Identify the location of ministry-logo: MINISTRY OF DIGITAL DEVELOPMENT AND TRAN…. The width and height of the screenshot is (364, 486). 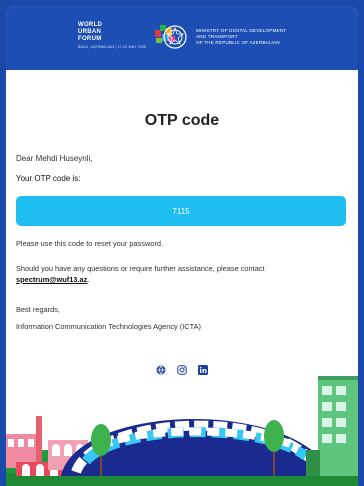
(224, 37).